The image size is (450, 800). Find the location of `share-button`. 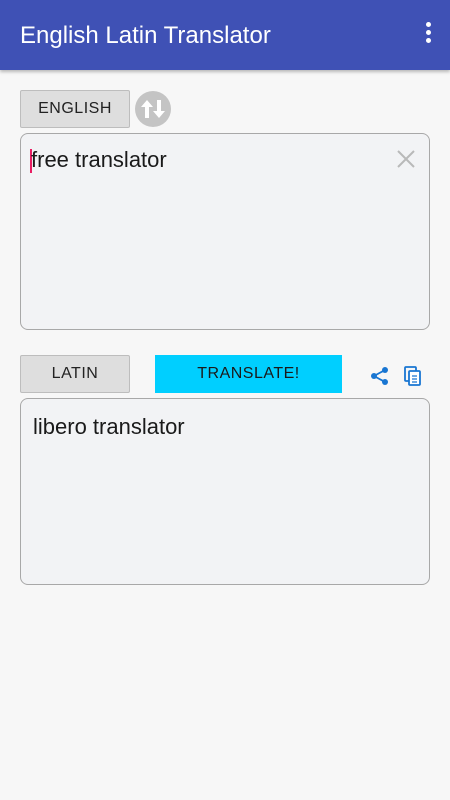

share-button is located at coordinates (380, 376).